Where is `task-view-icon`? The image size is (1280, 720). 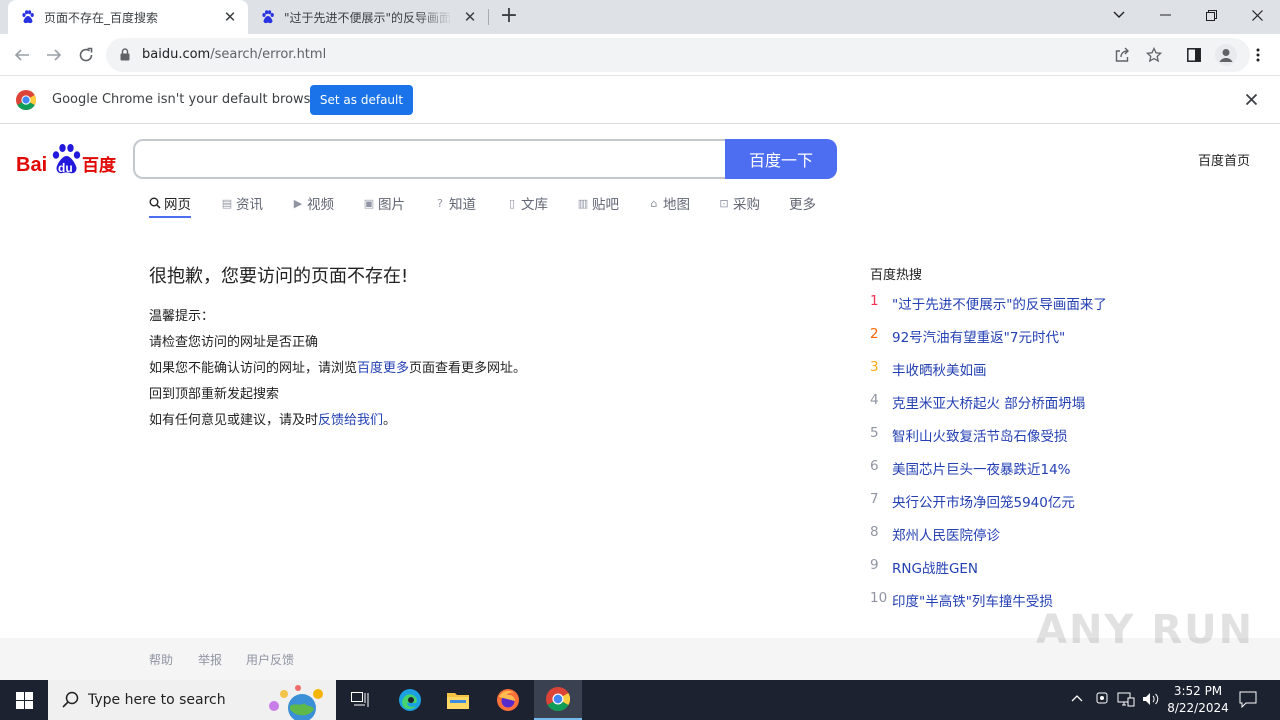
task-view-icon is located at coordinates (360, 700).